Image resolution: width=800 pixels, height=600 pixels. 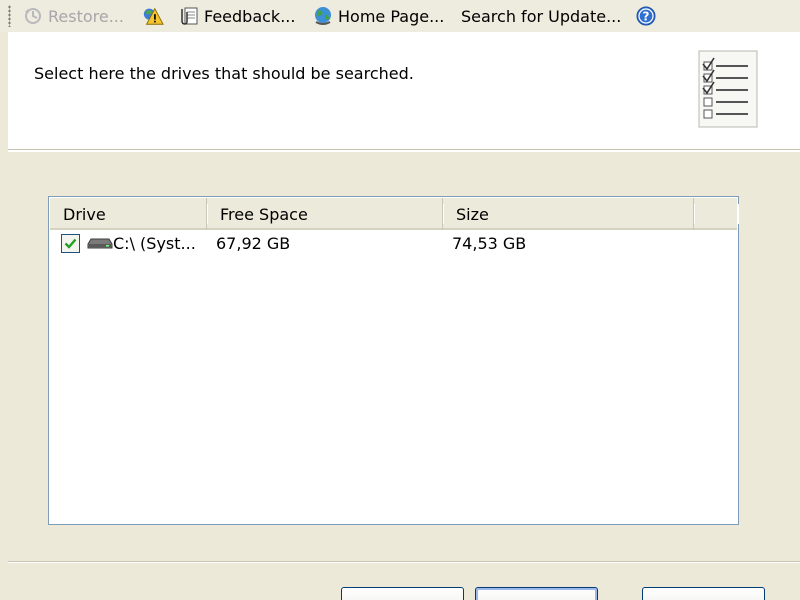 I want to click on column-header-drive: Drive, so click(x=129, y=214).